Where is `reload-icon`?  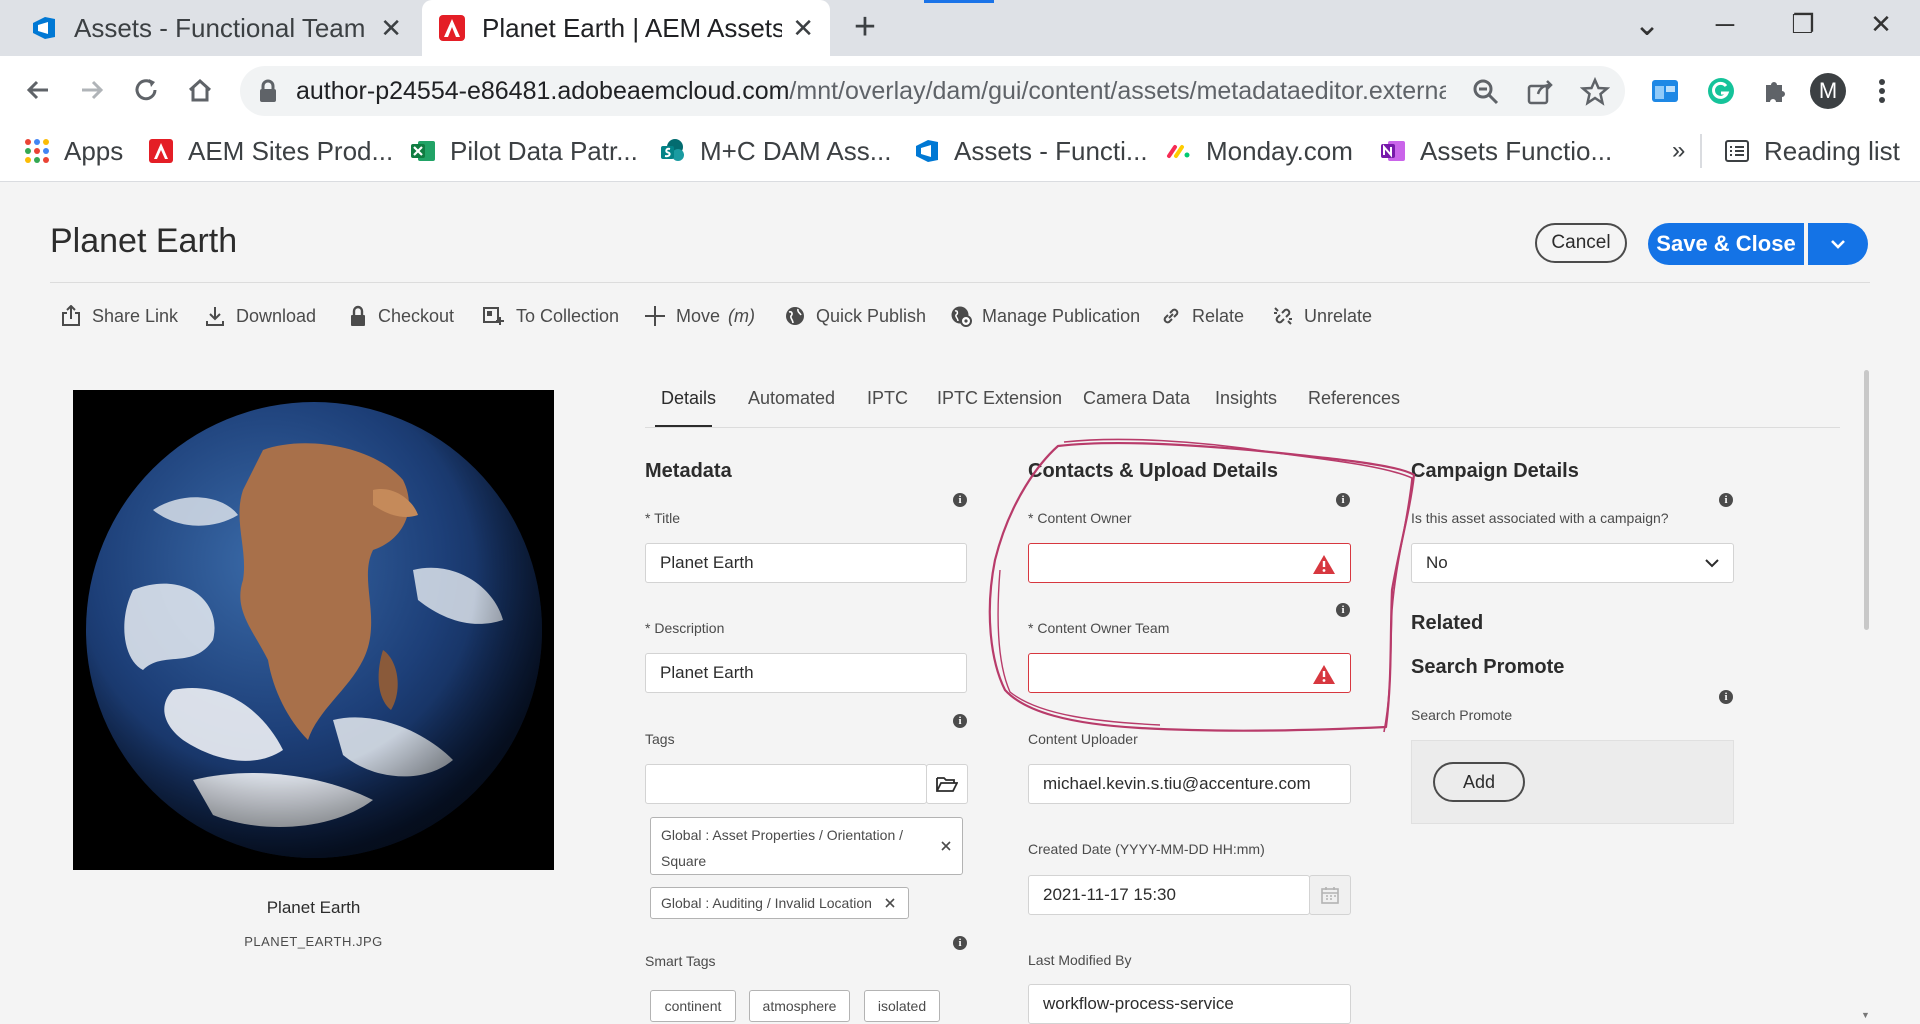
reload-icon is located at coordinates (146, 90).